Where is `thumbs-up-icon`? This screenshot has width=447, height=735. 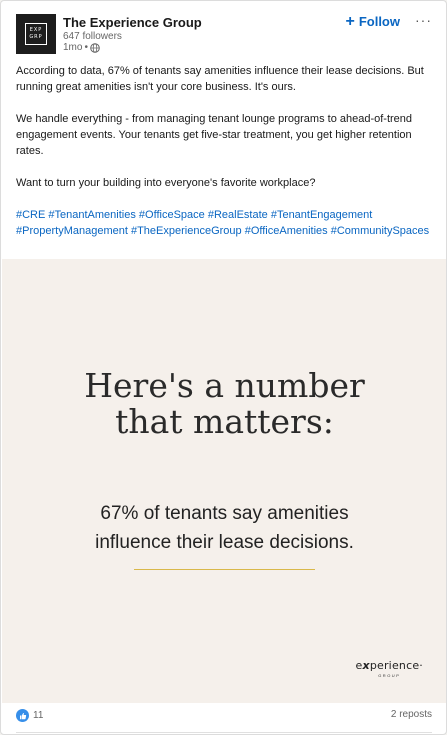
thumbs-up-icon is located at coordinates (22, 715).